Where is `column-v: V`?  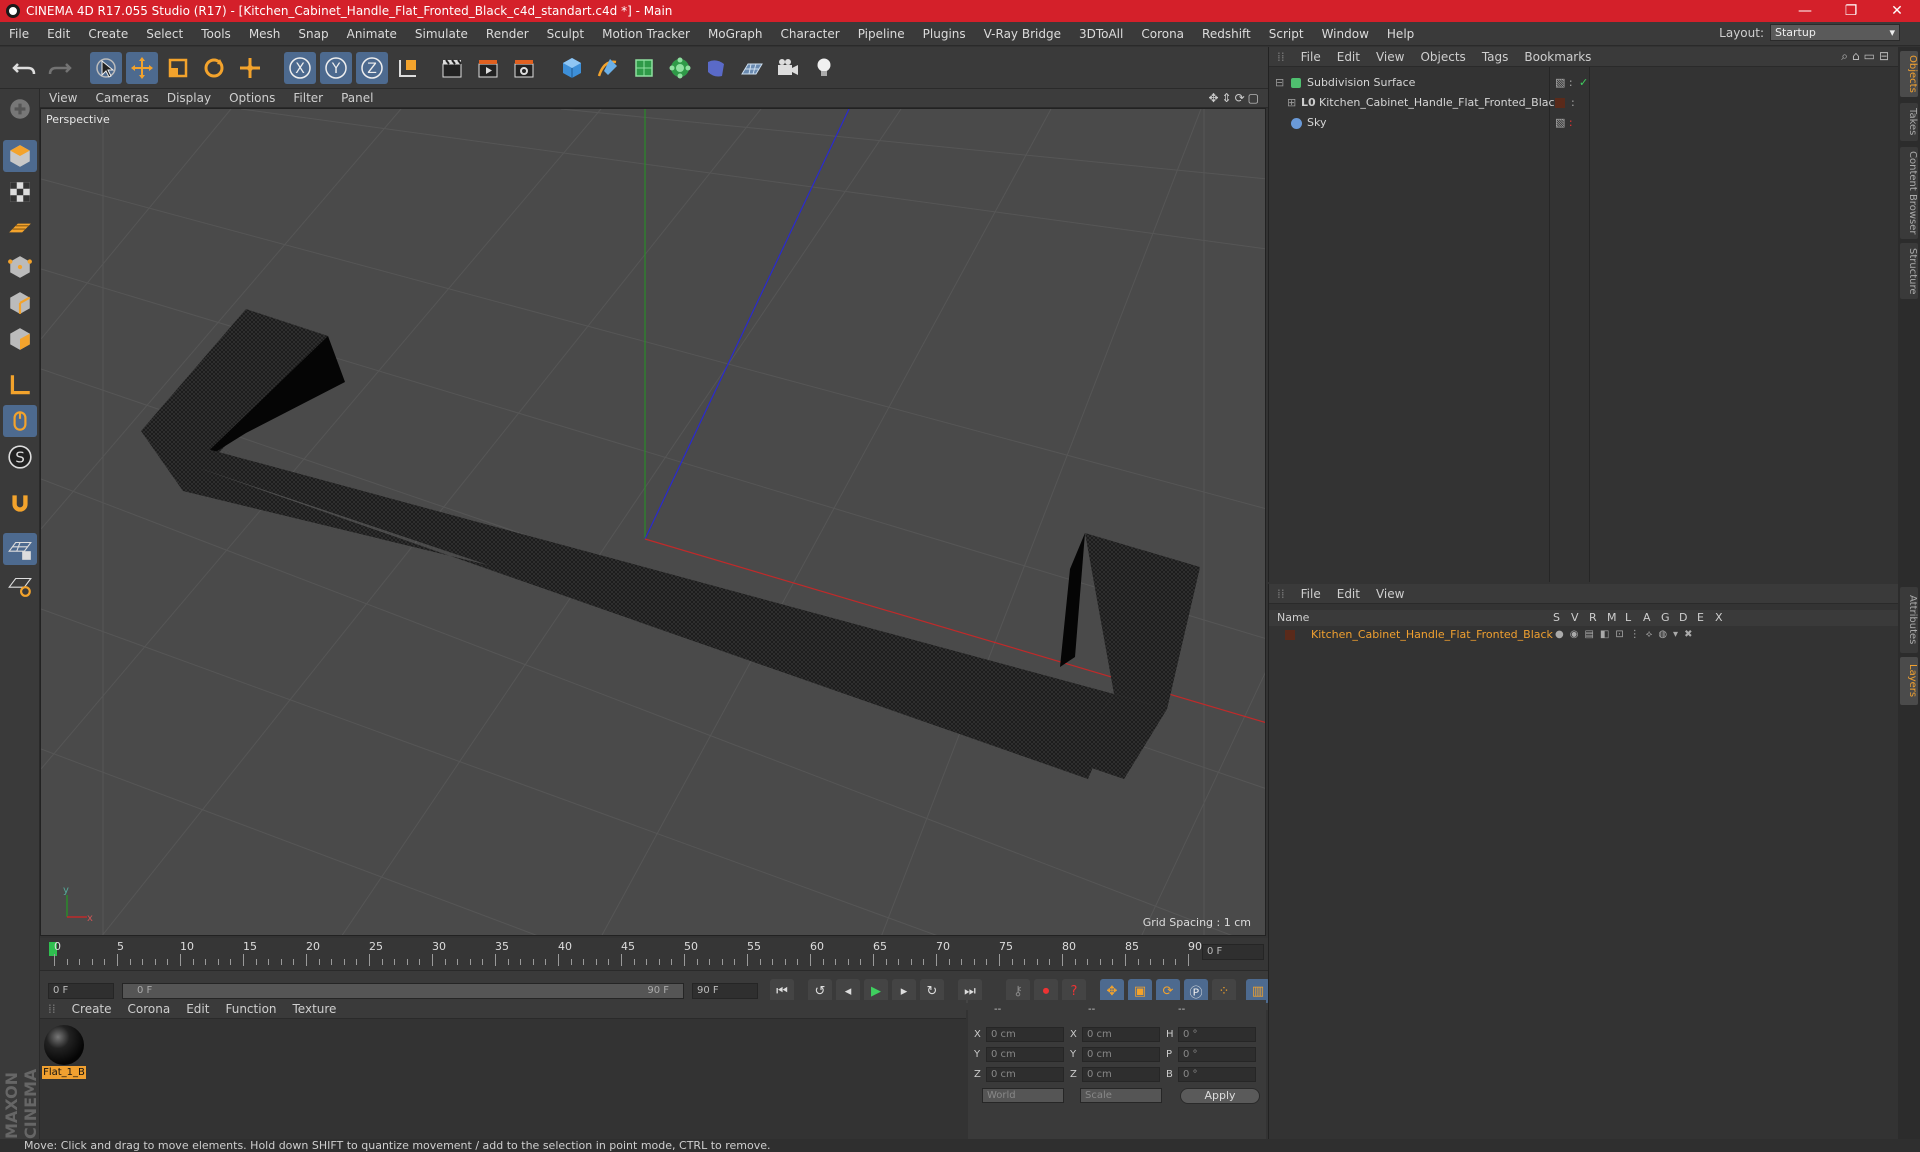
column-v: V is located at coordinates (1575, 618).